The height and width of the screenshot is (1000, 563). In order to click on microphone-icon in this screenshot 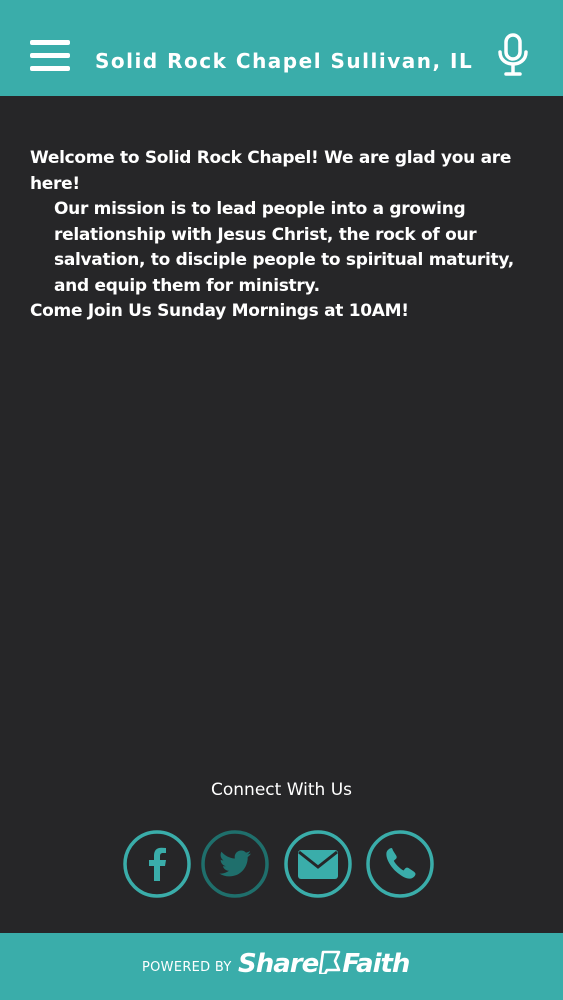, I will do `click(513, 54)`.